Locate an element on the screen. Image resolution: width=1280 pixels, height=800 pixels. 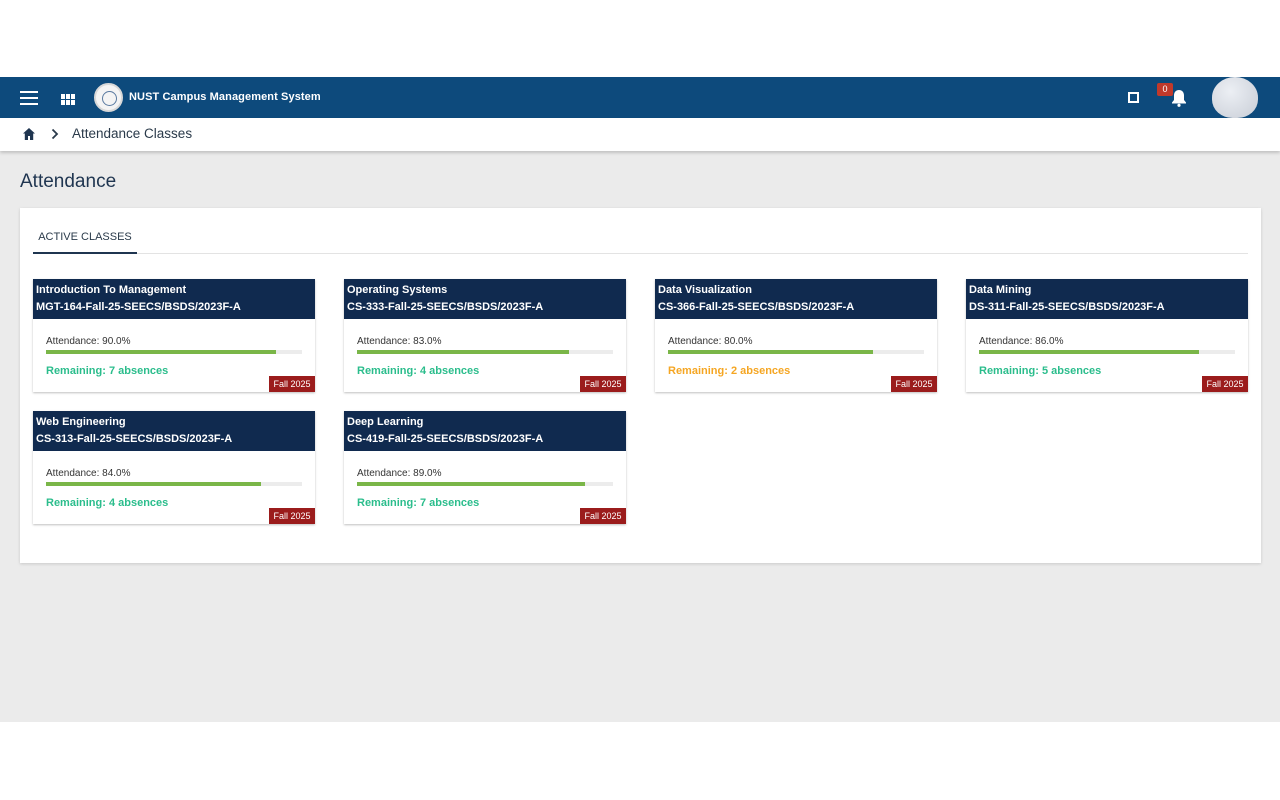
remaining-absences: Remaining: 2 absences is located at coordinates (729, 371).